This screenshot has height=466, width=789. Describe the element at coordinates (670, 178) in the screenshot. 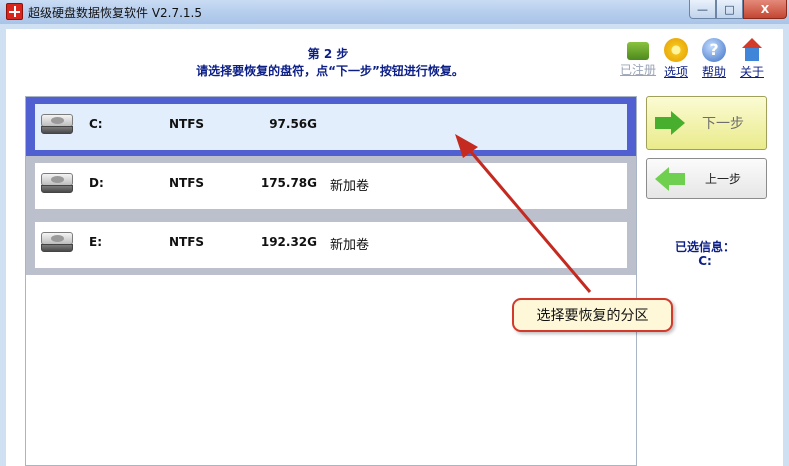

I see `arrow-left-icon` at that location.